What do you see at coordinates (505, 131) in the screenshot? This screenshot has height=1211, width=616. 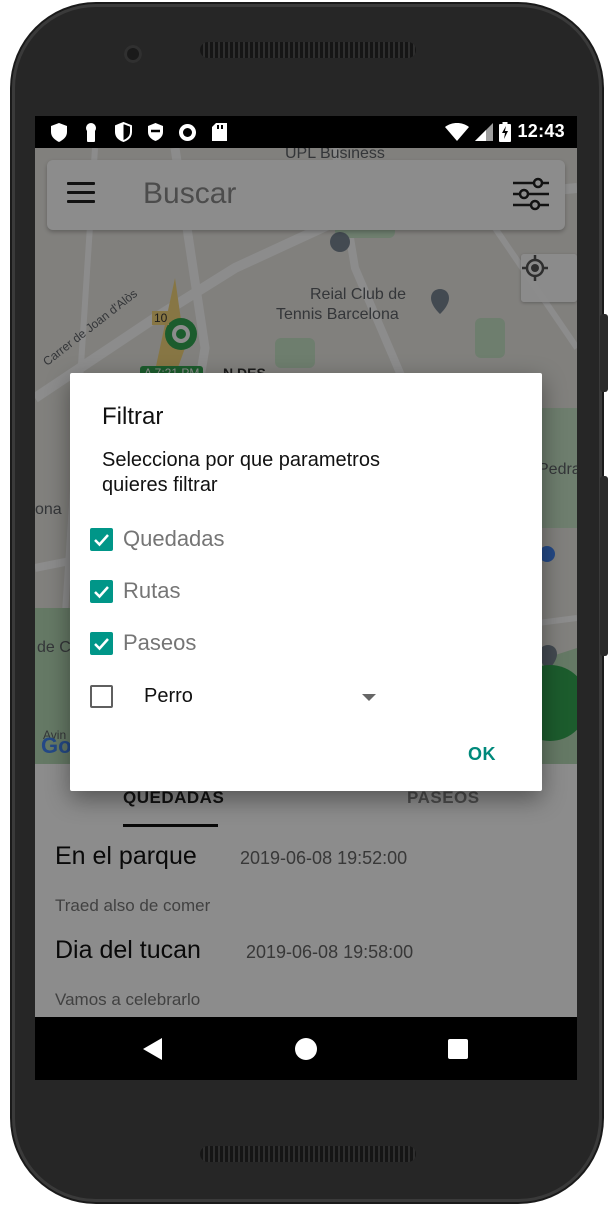 I see `battery-charging-icon` at bounding box center [505, 131].